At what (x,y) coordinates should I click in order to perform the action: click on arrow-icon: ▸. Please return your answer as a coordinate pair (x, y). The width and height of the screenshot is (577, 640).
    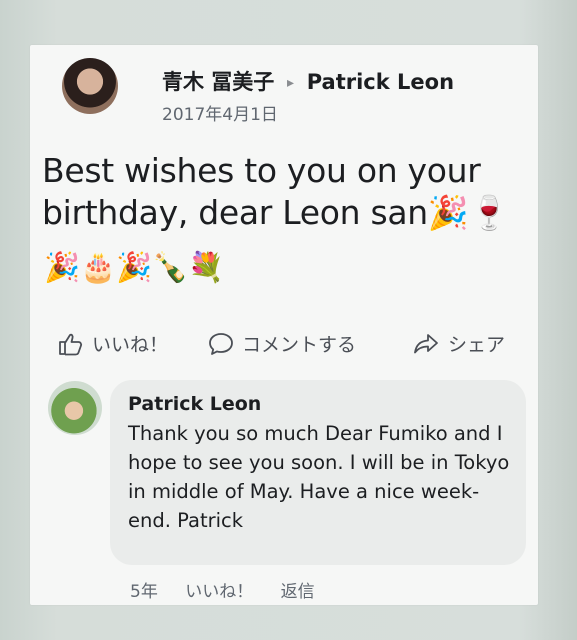
    Looking at the image, I should click on (291, 83).